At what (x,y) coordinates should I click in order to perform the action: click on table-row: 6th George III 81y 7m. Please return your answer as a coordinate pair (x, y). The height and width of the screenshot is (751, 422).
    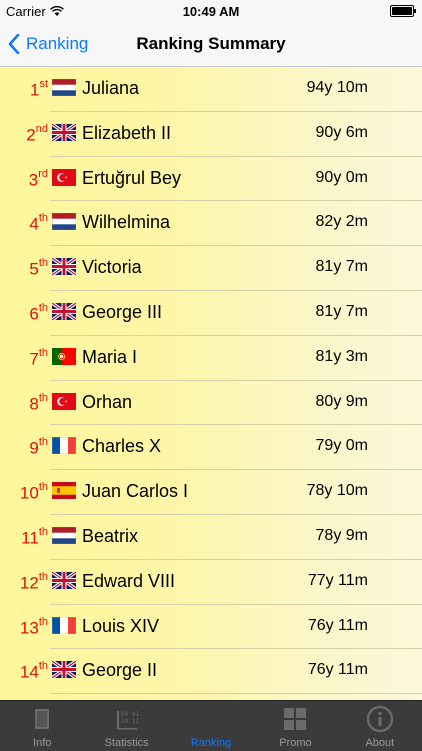
    Looking at the image, I should click on (211, 313).